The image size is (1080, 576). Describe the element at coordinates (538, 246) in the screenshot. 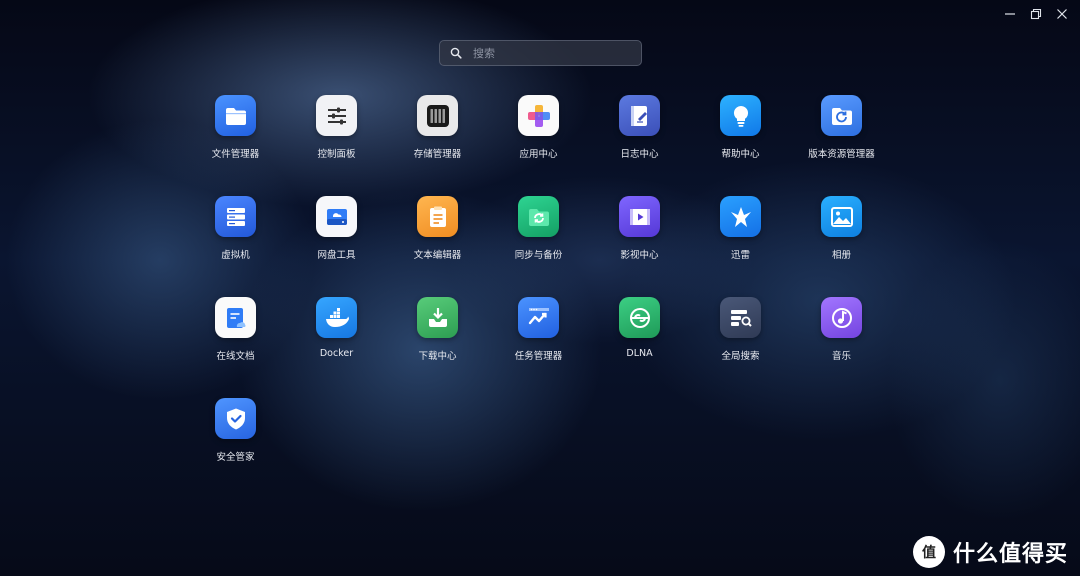

I see `app-sync-backup: 同步与备份` at that location.